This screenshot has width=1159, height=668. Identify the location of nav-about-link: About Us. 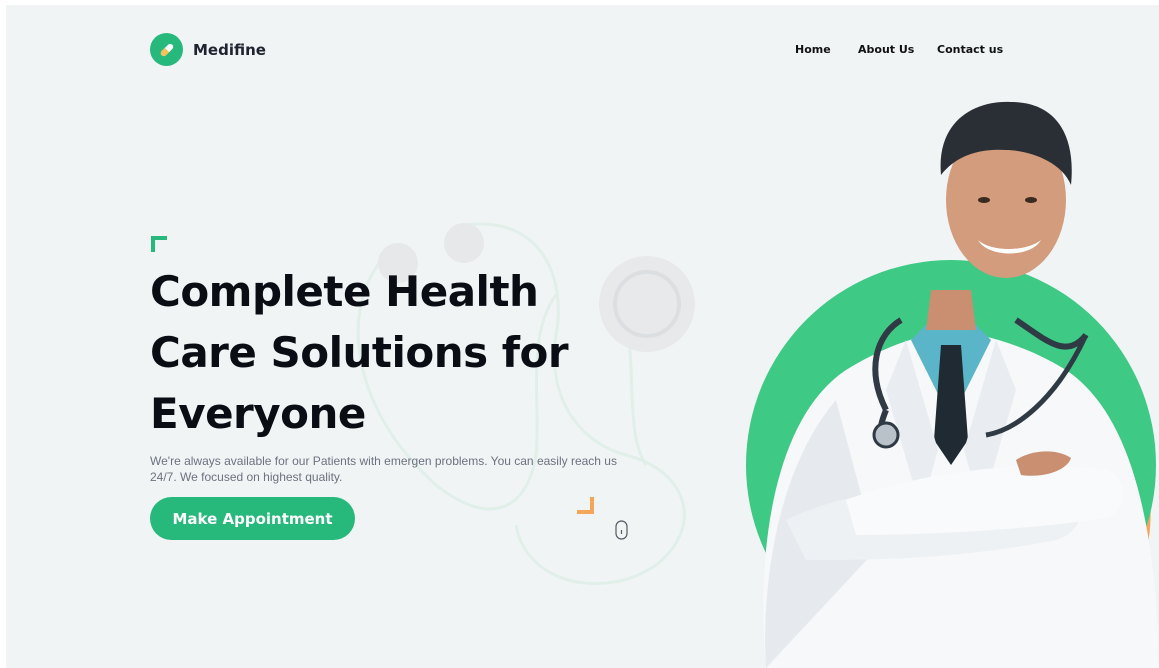
(886, 49).